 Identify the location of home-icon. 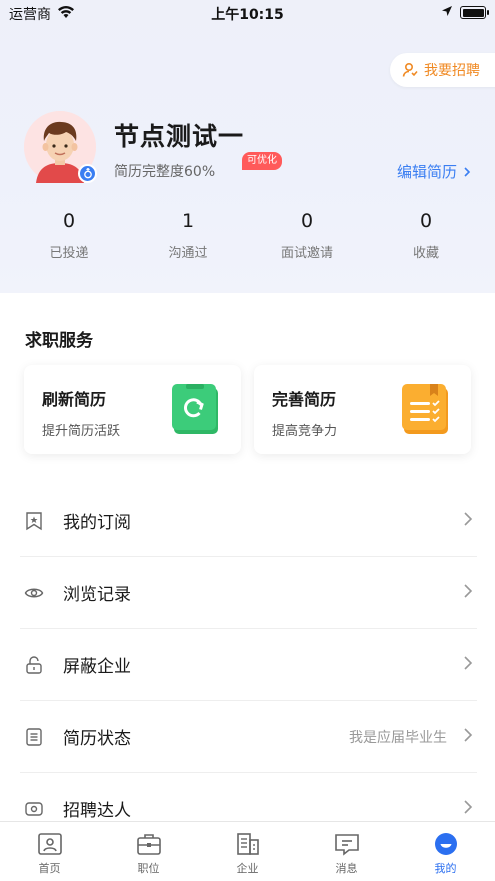
(49, 844).